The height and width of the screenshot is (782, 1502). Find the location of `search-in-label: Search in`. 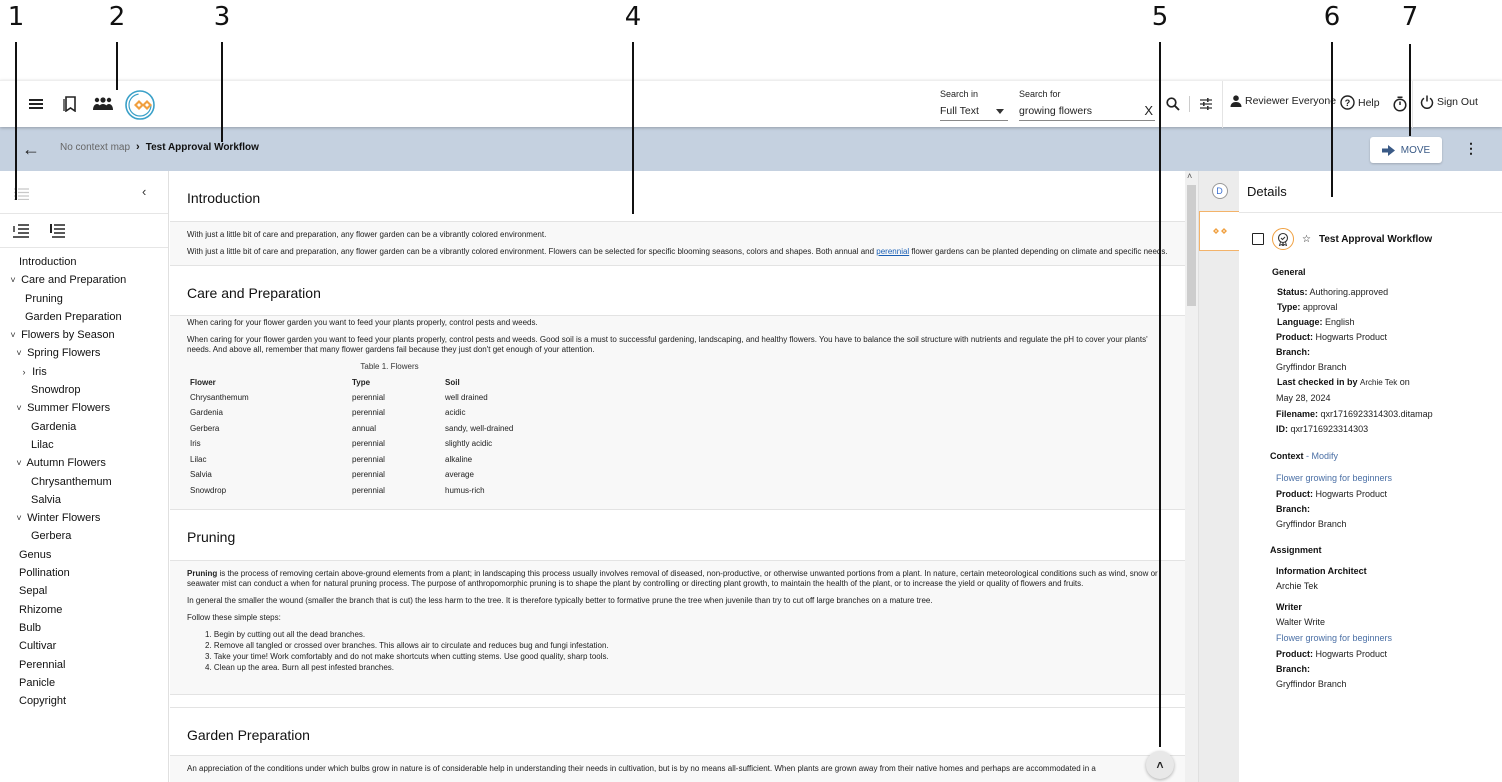

search-in-label: Search in is located at coordinates (959, 94).